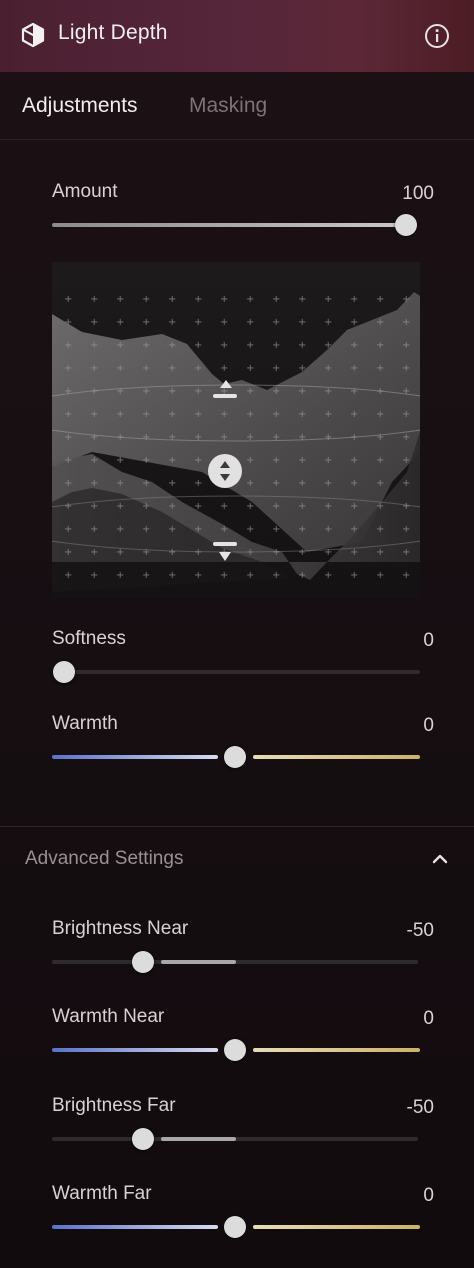 The height and width of the screenshot is (1268, 474). I want to click on advanced-settings-title: Advanced Settings, so click(104, 859).